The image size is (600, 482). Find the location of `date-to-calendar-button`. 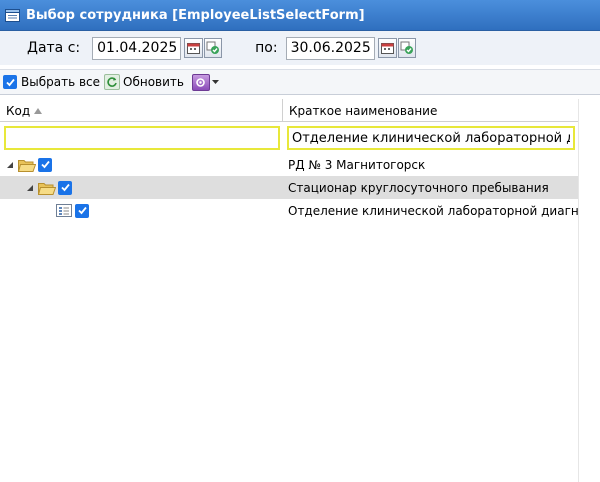

date-to-calendar-button is located at coordinates (387, 48).